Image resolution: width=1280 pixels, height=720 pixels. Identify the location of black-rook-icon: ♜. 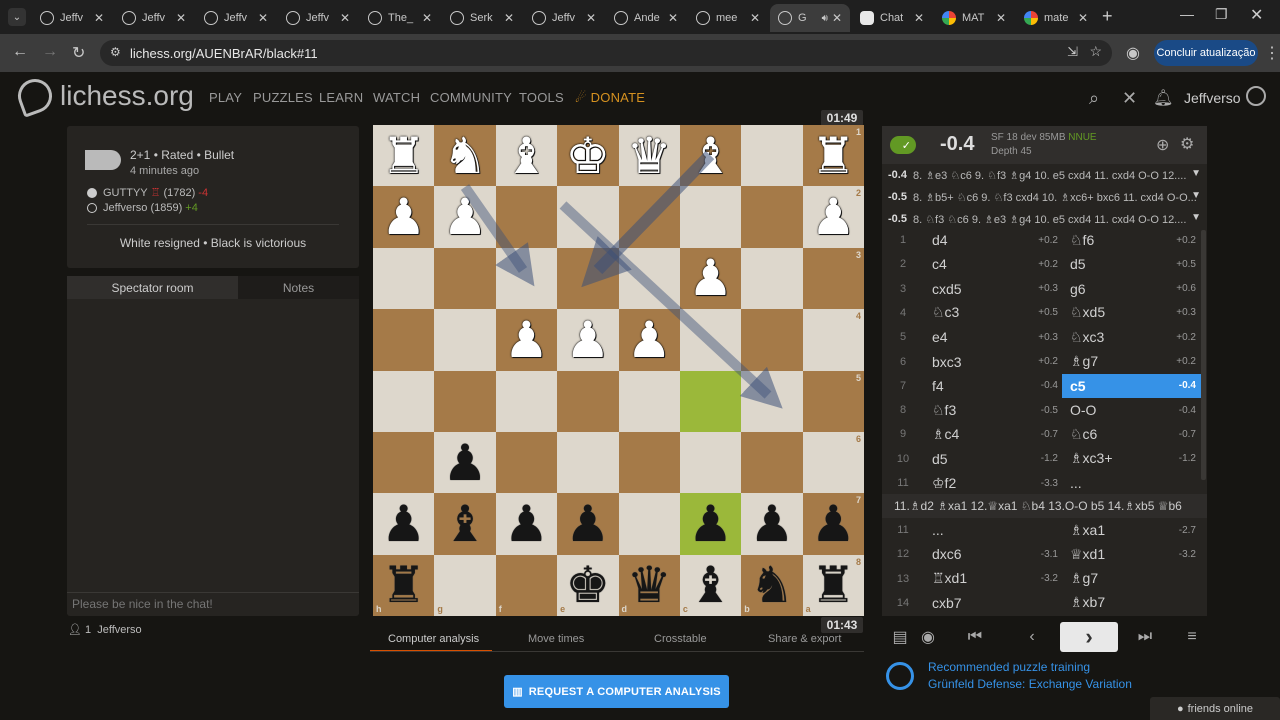
(833, 585).